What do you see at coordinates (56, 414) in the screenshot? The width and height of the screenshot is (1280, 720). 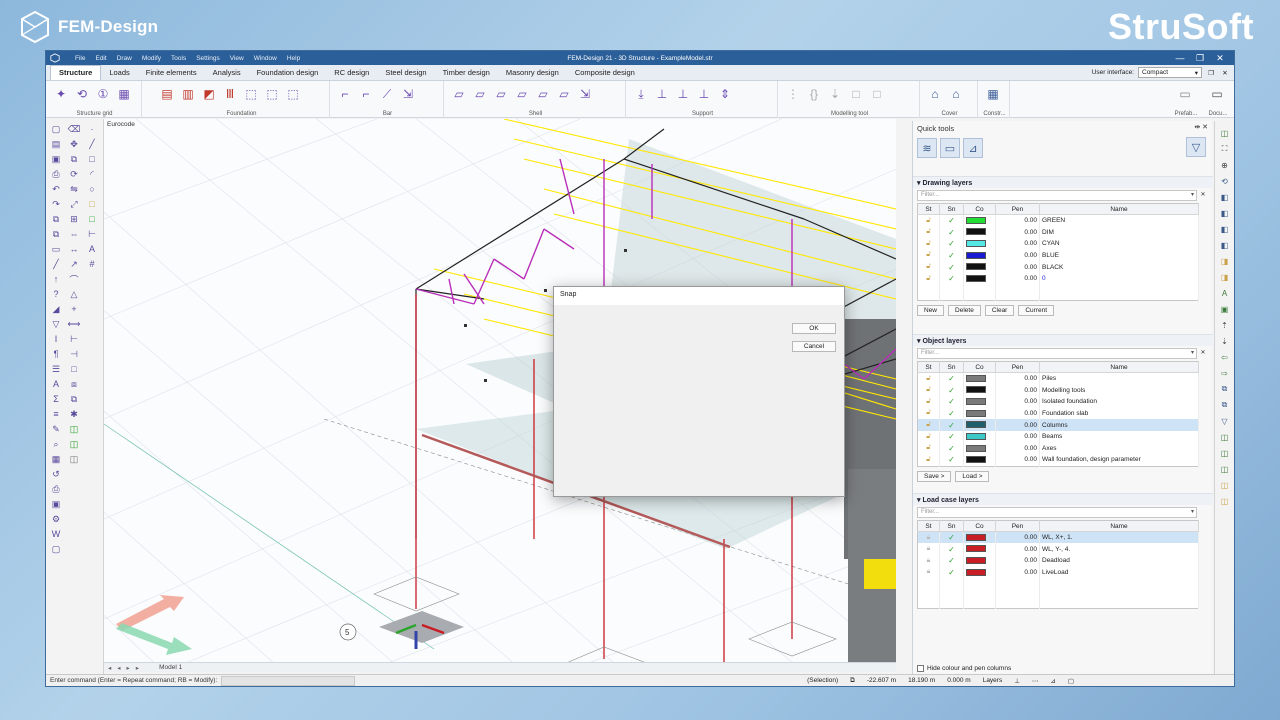 I see `stripes-icon: ≡` at bounding box center [56, 414].